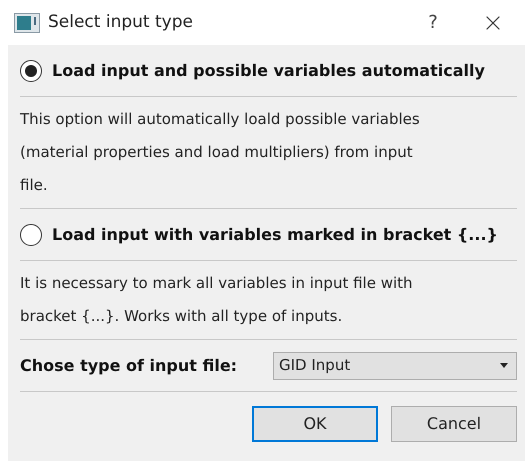 The height and width of the screenshot is (461, 525). What do you see at coordinates (315, 424) in the screenshot?
I see `dialog-button: OK` at bounding box center [315, 424].